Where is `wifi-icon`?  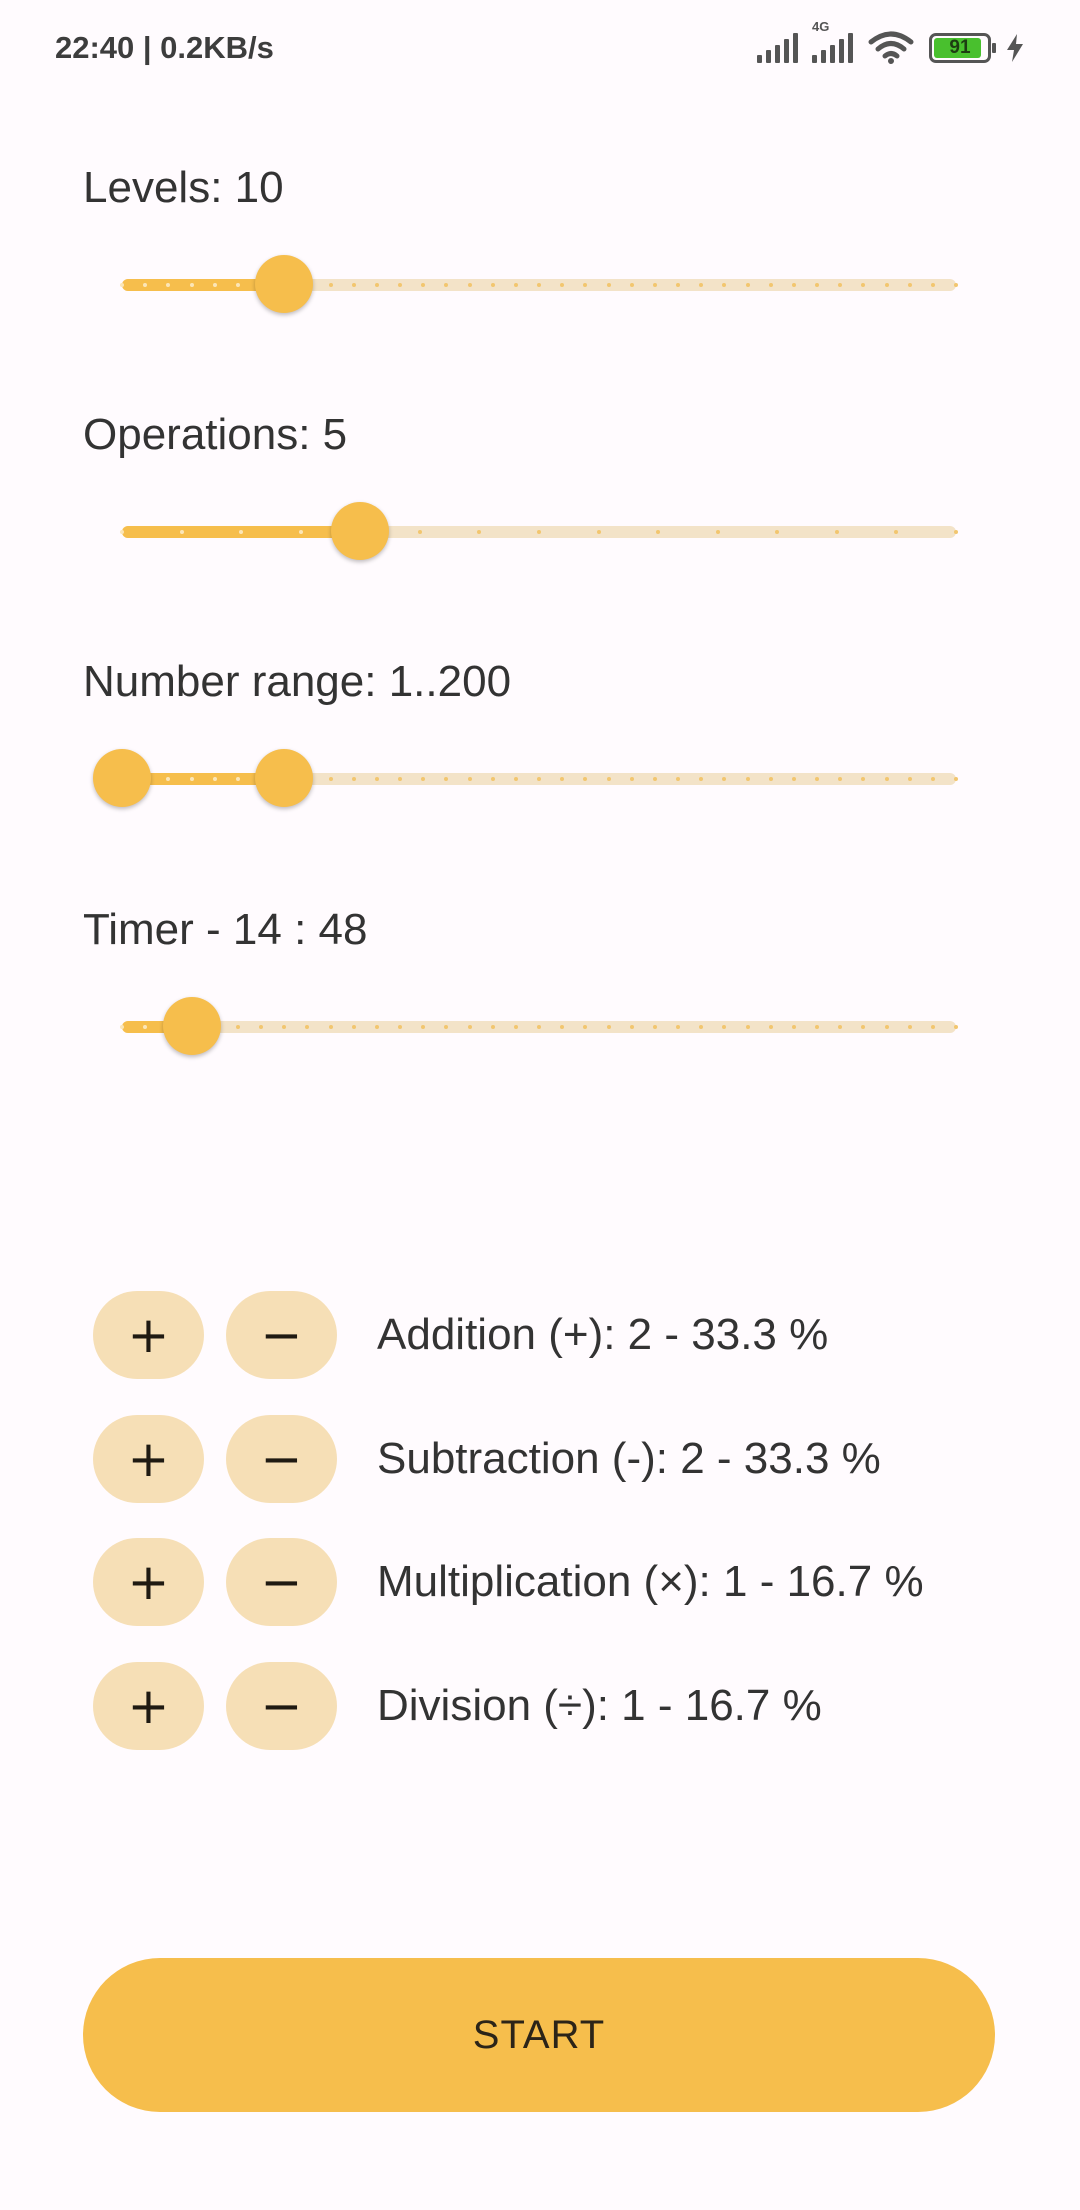 wifi-icon is located at coordinates (891, 47).